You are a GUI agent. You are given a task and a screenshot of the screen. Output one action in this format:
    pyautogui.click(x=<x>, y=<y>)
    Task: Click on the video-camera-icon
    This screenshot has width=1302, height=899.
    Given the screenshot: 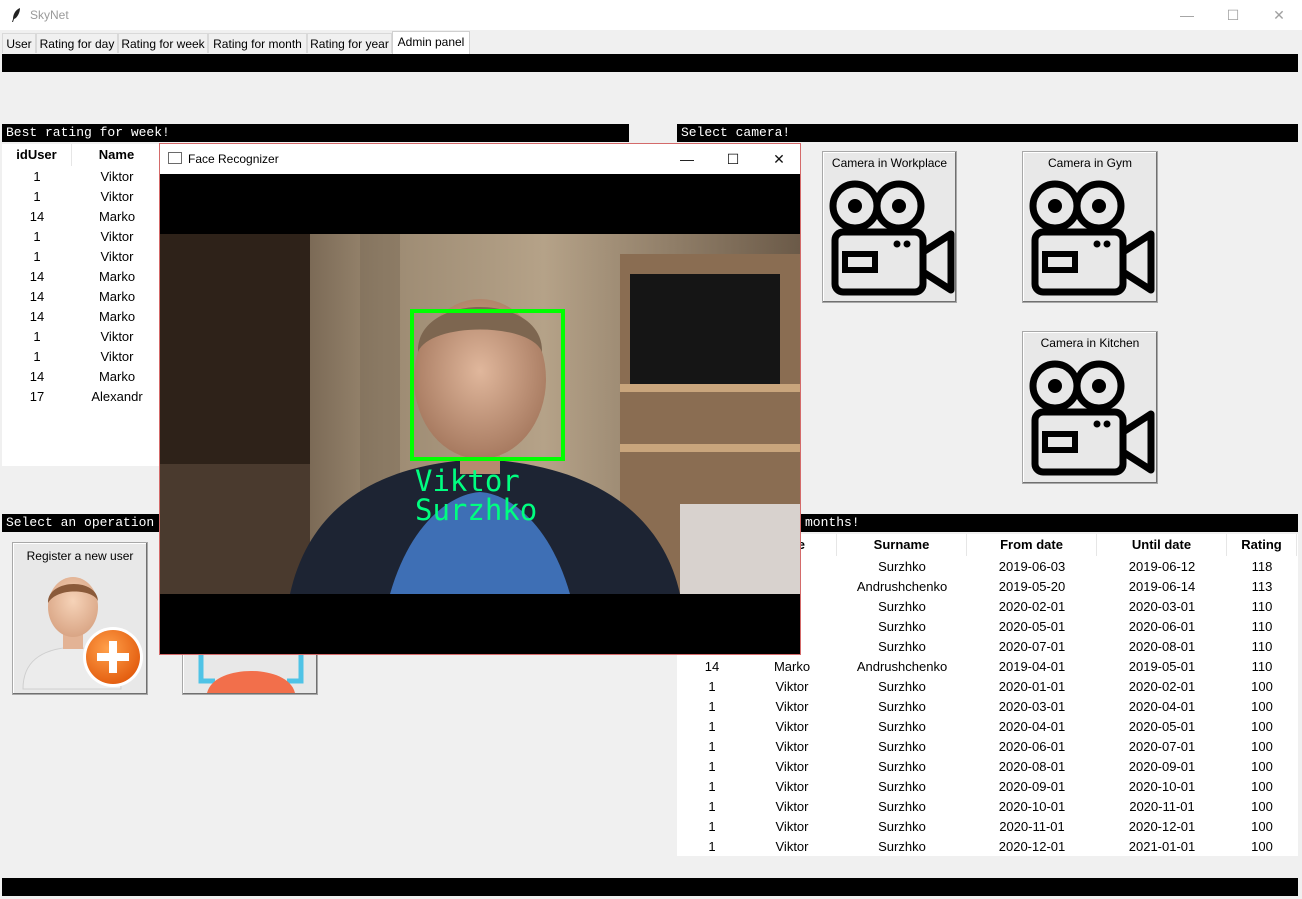 What is the action you would take?
    pyautogui.click(x=892, y=238)
    